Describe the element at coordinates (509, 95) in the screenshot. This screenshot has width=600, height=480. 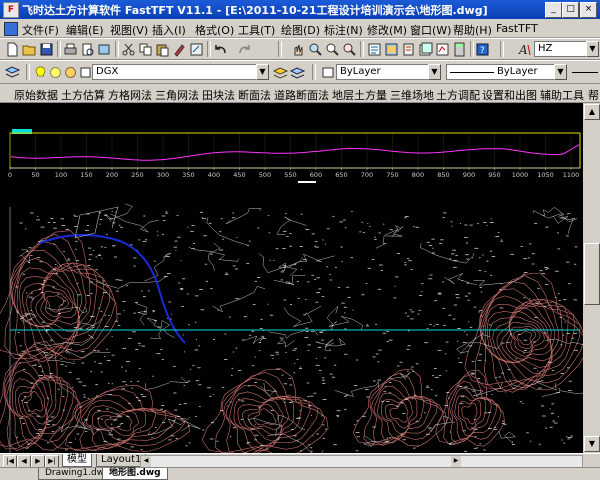
I see `menu-settings-output: 设置和出图` at that location.